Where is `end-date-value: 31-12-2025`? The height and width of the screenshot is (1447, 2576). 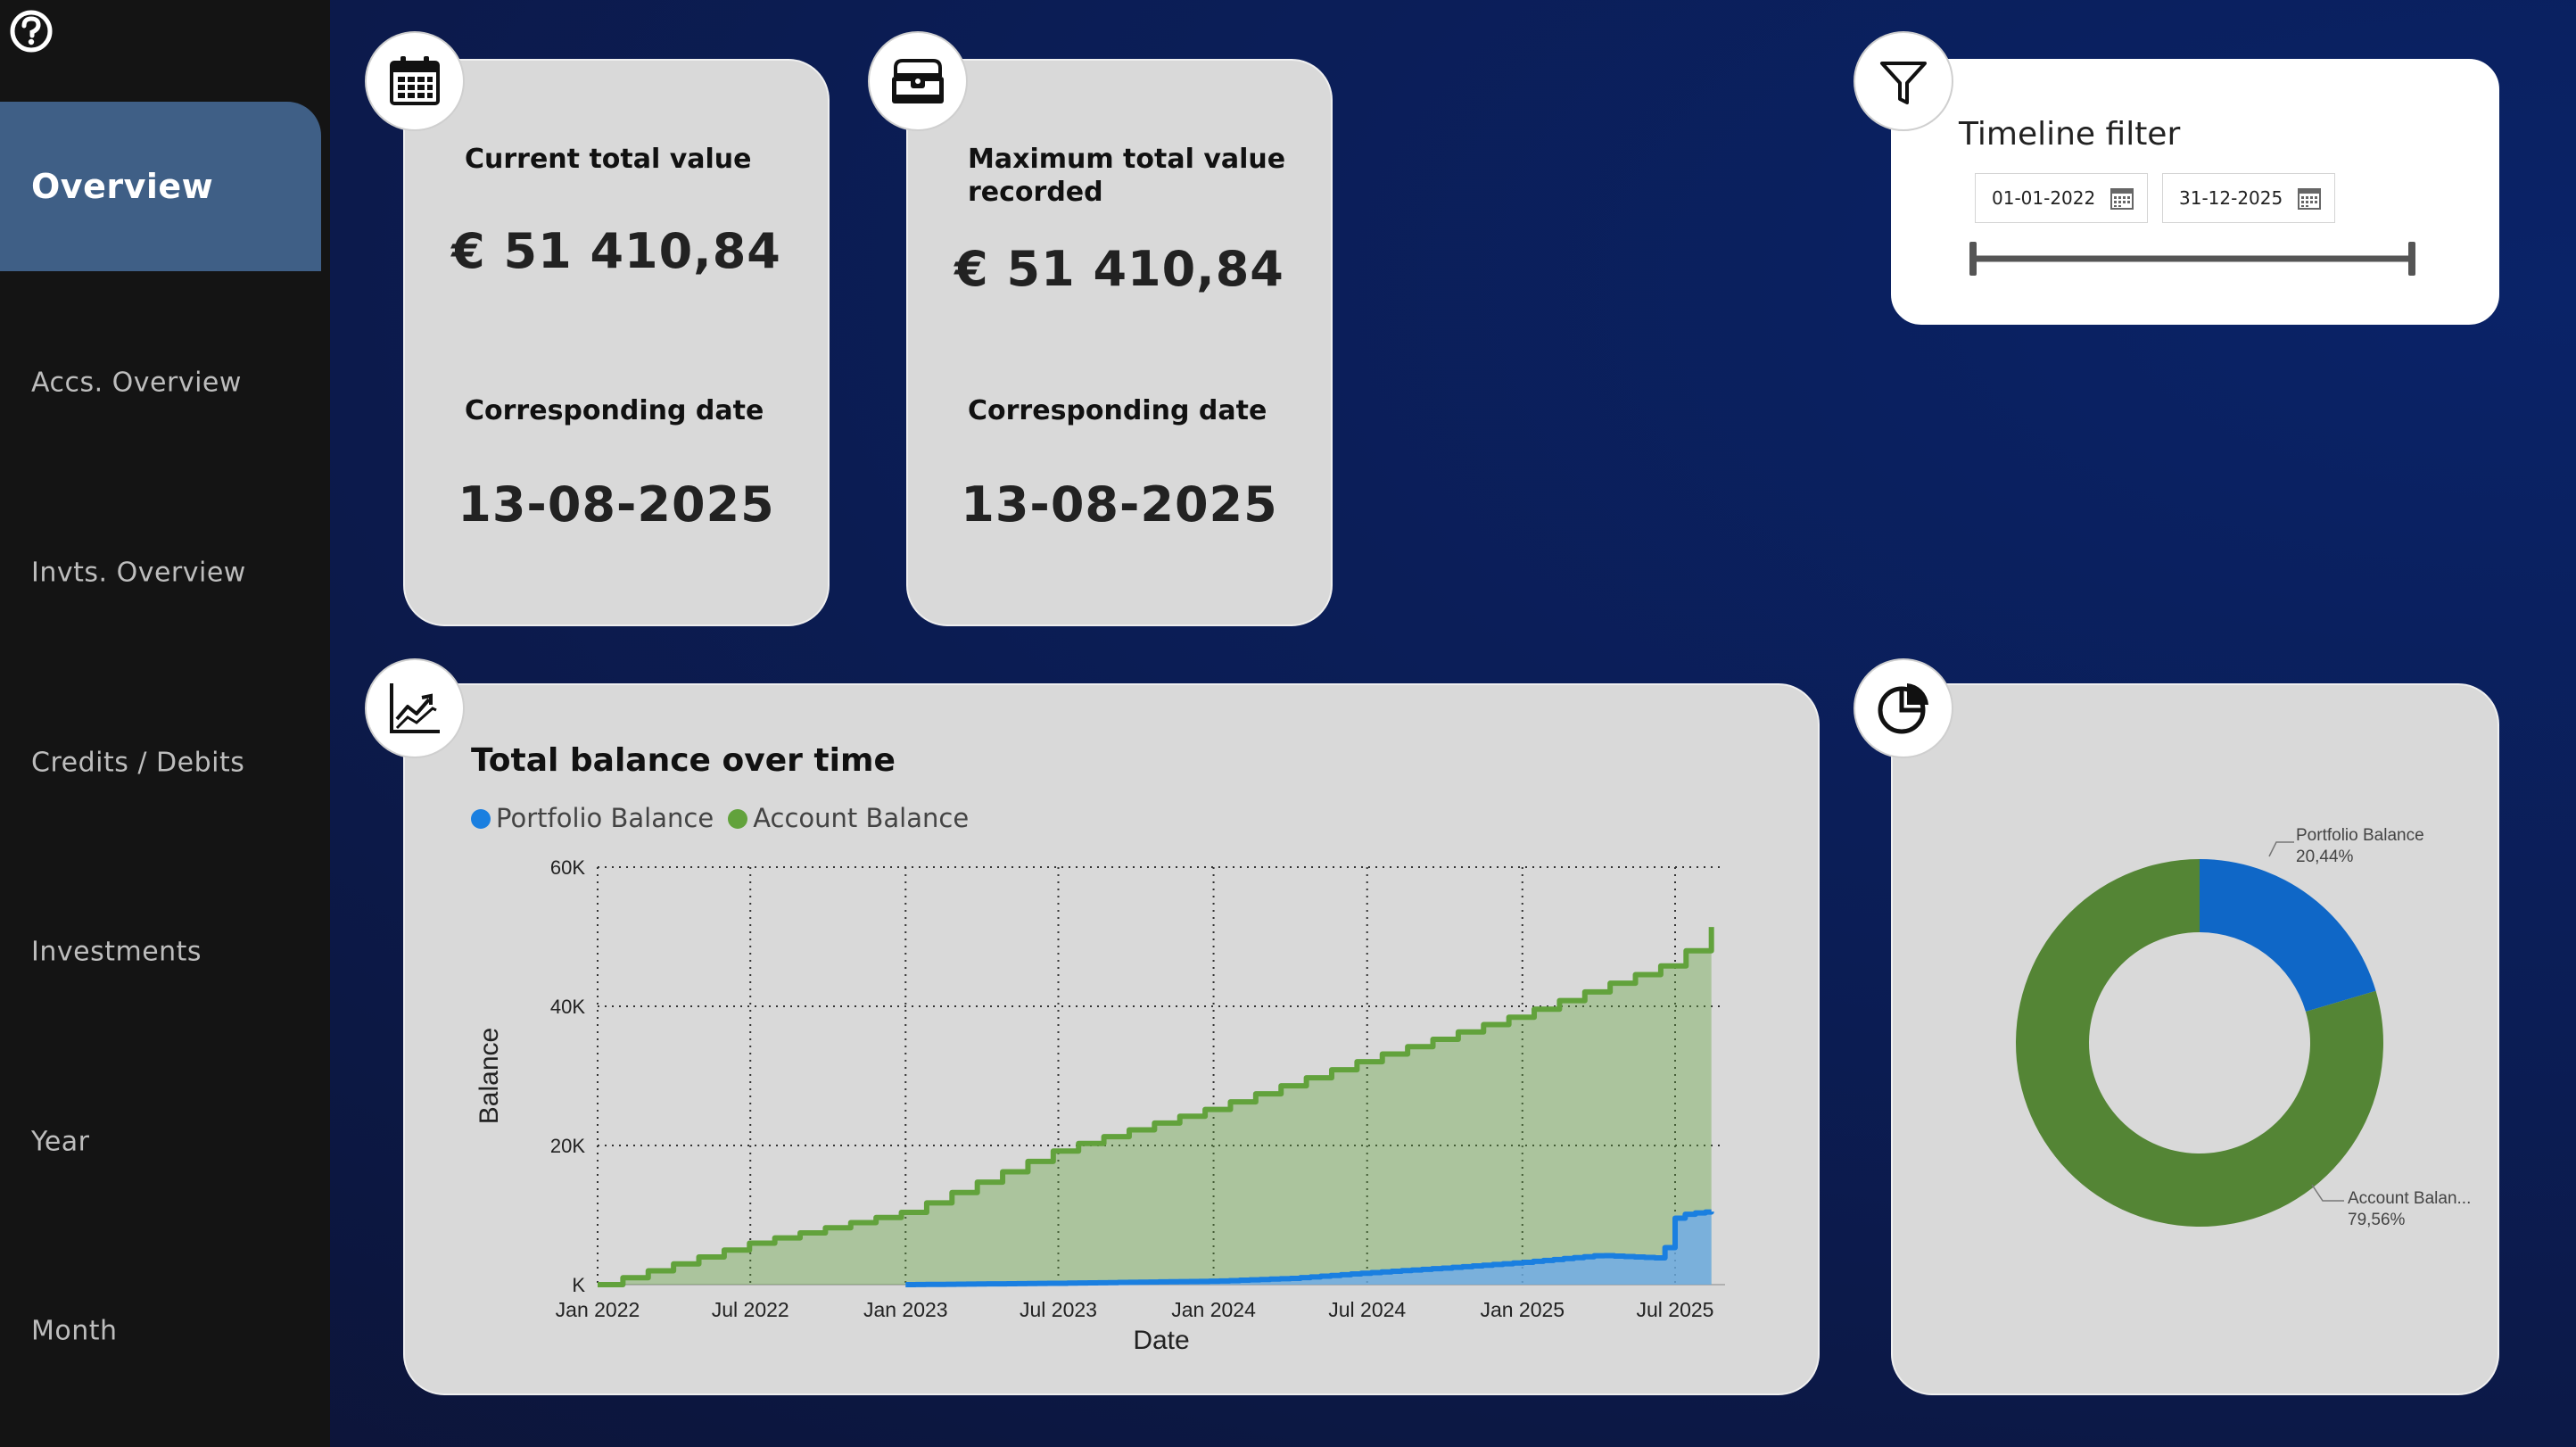
end-date-value: 31-12-2025 is located at coordinates (2231, 198).